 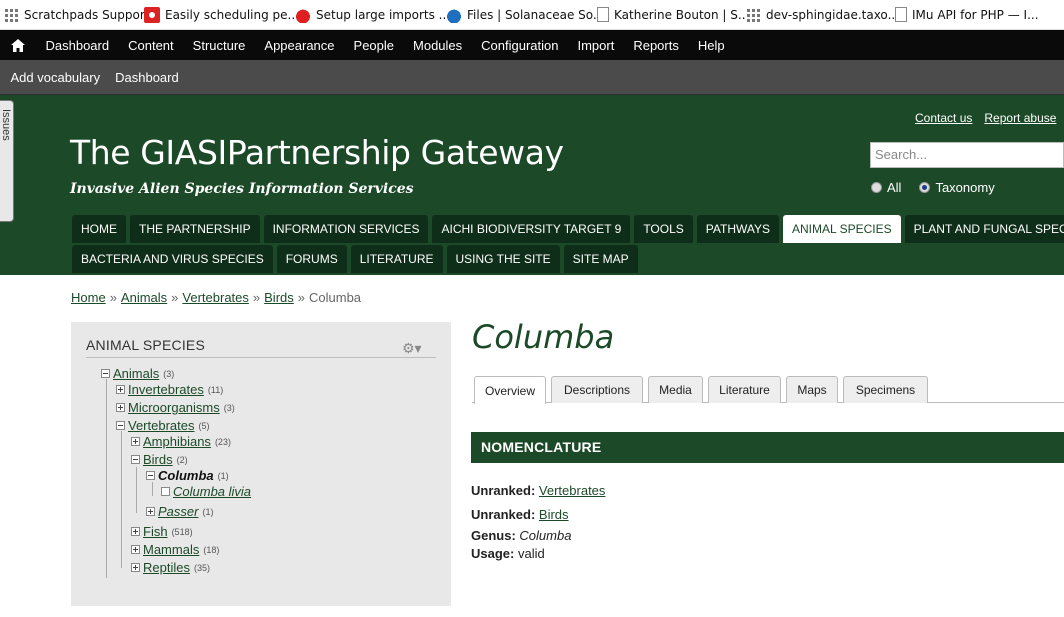 What do you see at coordinates (396, 259) in the screenshot?
I see `nav-tab-literature: LITERATURE` at bounding box center [396, 259].